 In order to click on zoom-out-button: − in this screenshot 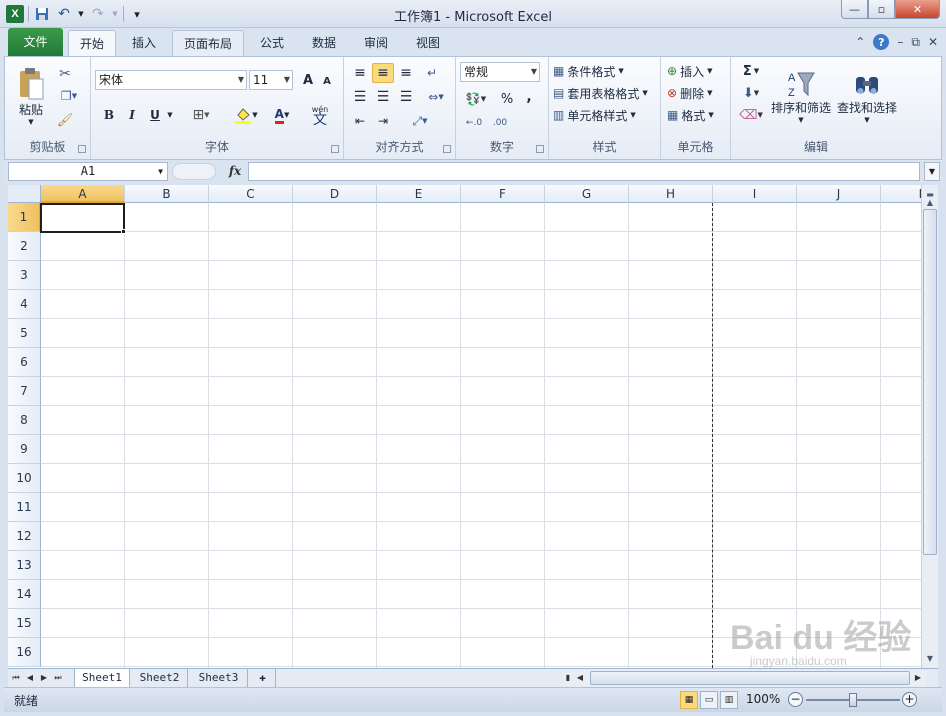, I will do `click(795, 699)`.